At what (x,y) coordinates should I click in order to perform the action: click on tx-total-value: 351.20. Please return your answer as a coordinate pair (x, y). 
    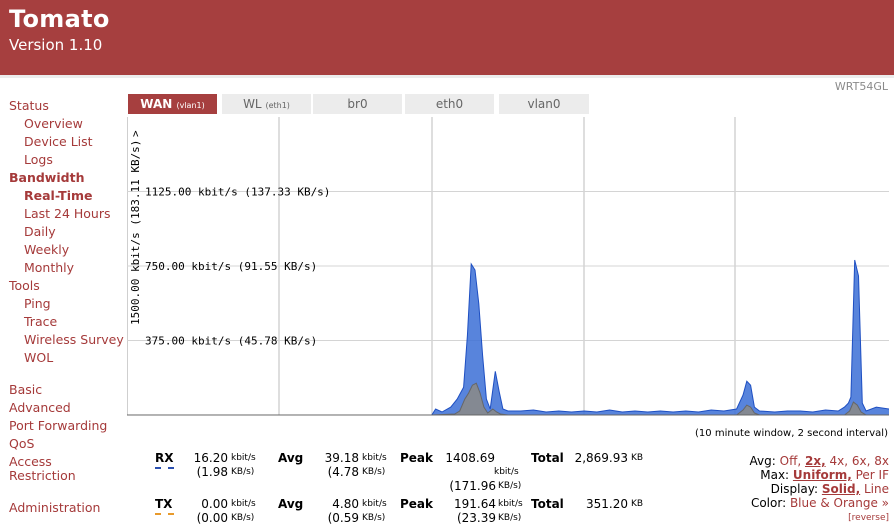
    Looking at the image, I should click on (607, 504).